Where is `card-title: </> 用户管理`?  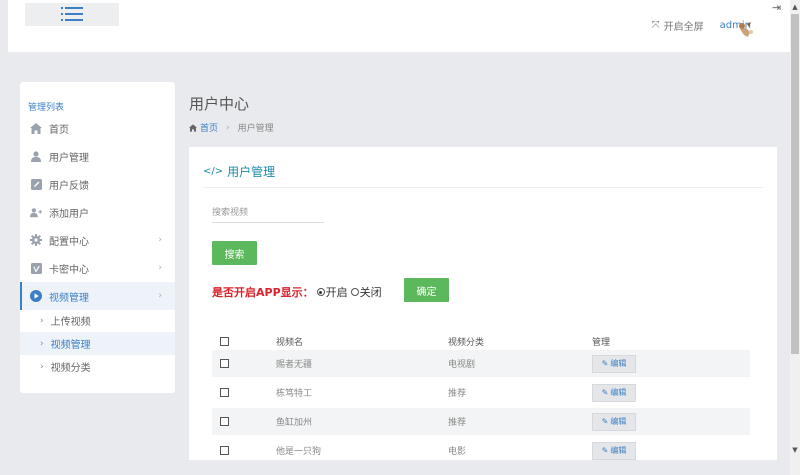 card-title: </> 用户管理 is located at coordinates (239, 171).